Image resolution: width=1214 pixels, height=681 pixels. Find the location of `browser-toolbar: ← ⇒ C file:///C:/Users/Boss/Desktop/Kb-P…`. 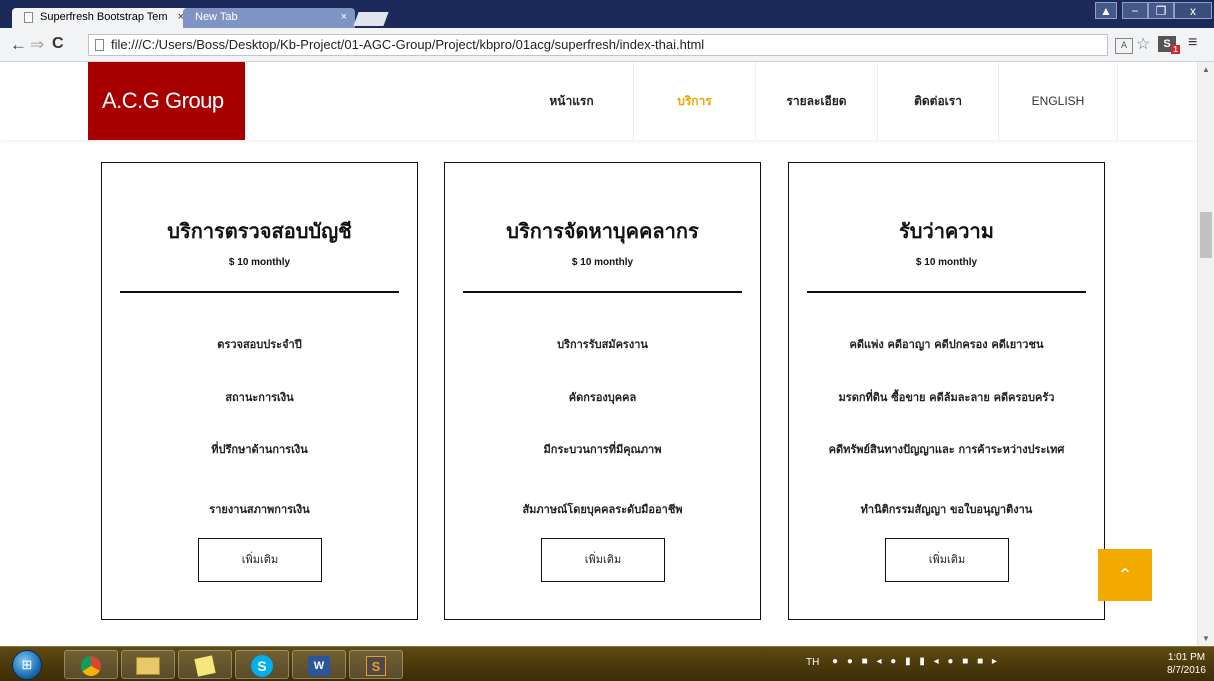

browser-toolbar: ← ⇒ C file:///C:/Users/Boss/Desktop/Kb-P… is located at coordinates (607, 45).